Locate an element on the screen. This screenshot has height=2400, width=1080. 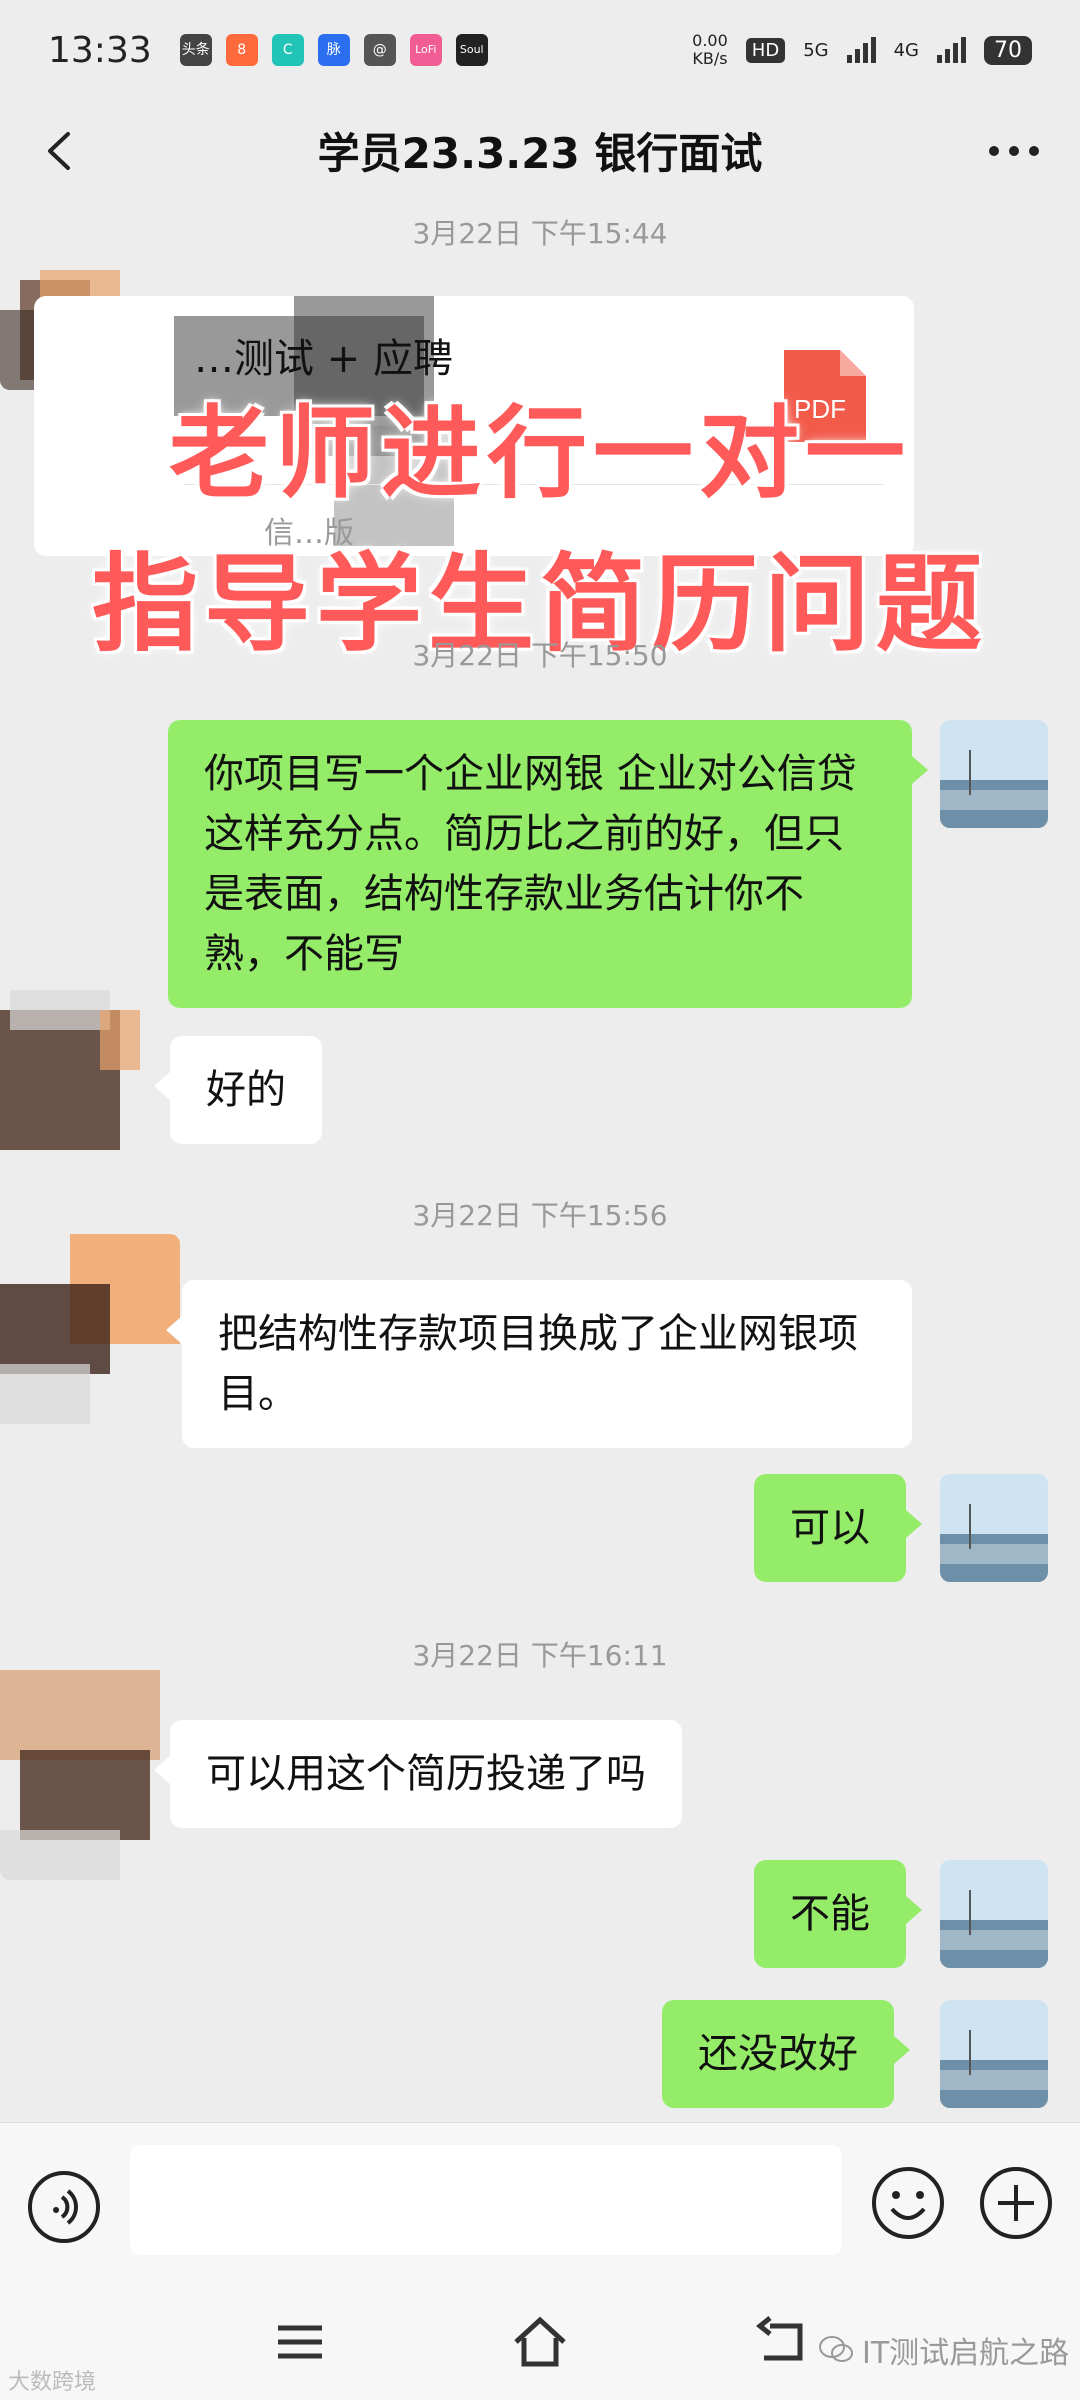
more-button is located at coordinates (1014, 151).